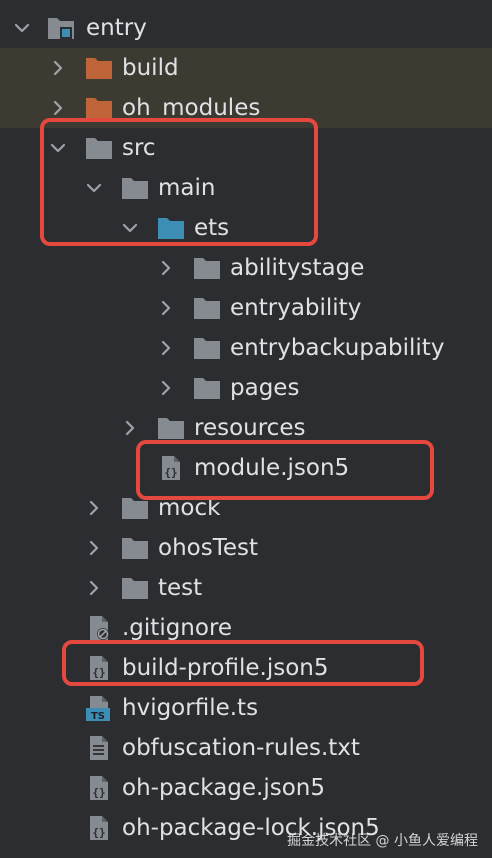  I want to click on tree-item-entrybackupability: entrybackupability, so click(246, 348).